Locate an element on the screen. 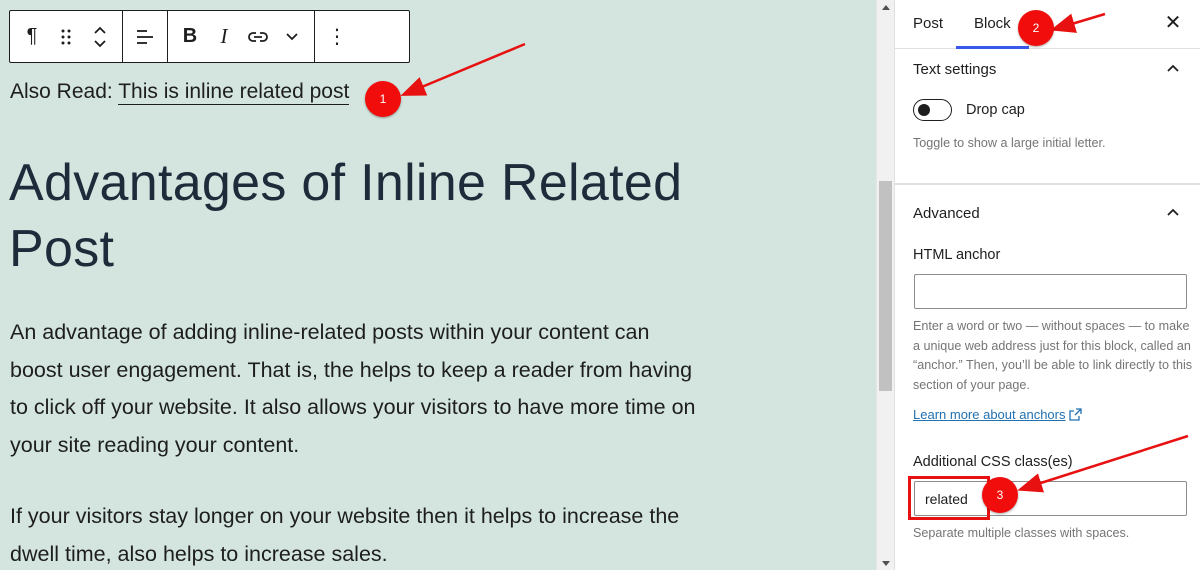  toolbar-group-block: ¶ is located at coordinates (66, 36).